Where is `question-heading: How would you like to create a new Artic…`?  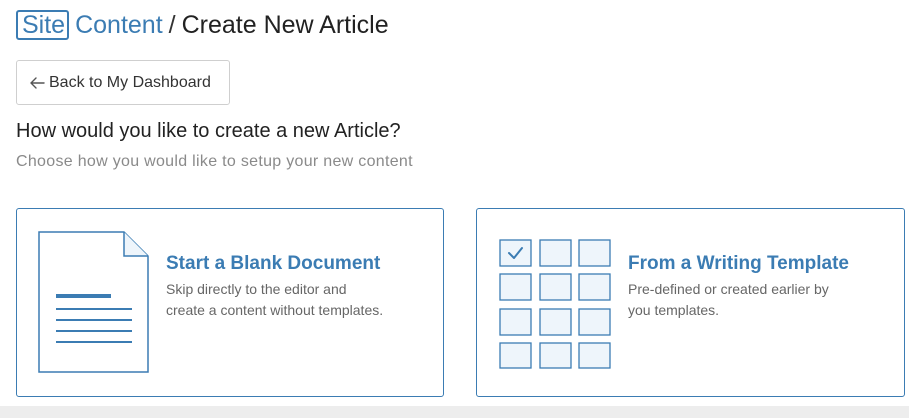
question-heading: How would you like to create a new Artic… is located at coordinates (208, 131).